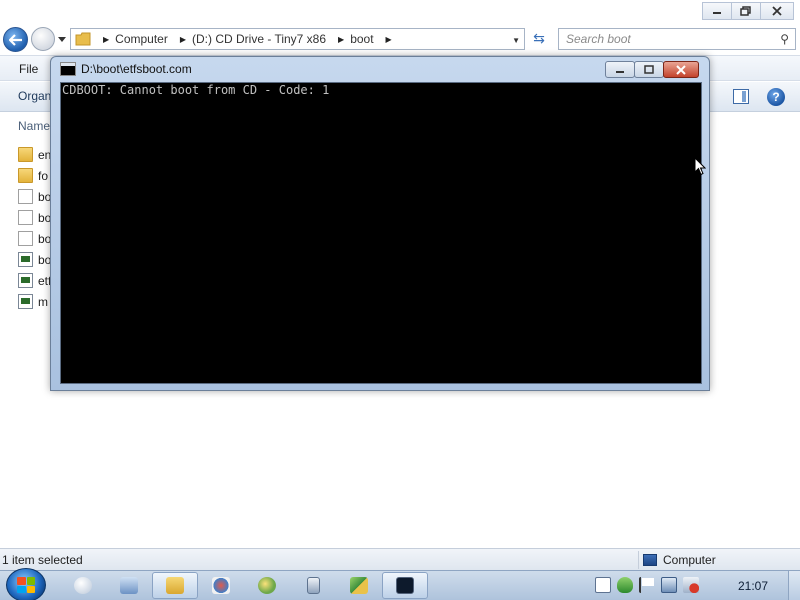 The height and width of the screenshot is (600, 800). Describe the element at coordinates (776, 97) in the screenshot. I see `help-icon: ?` at that location.